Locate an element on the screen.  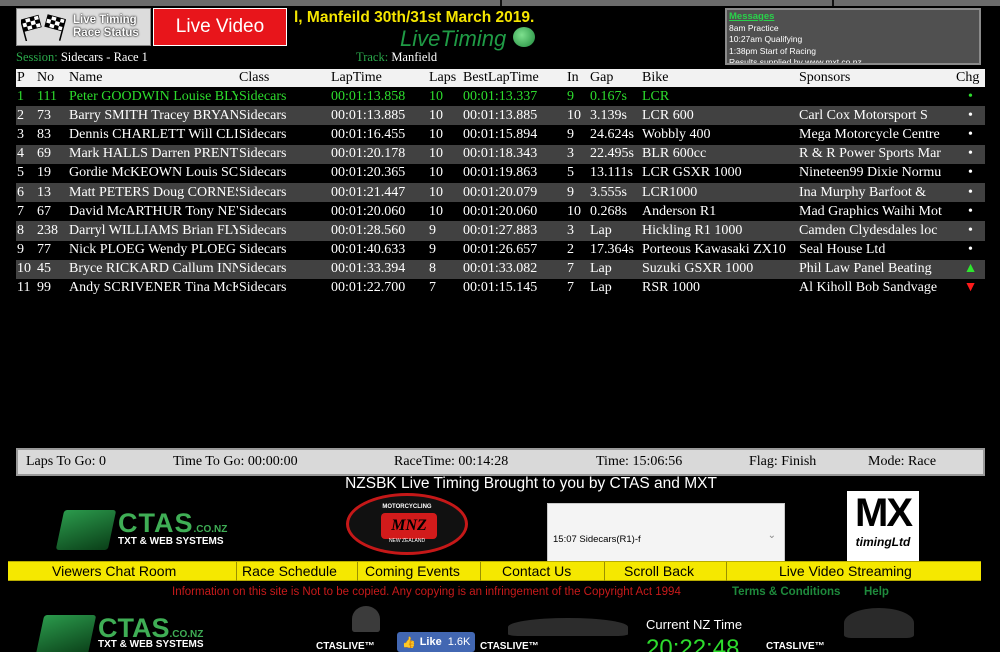
cell-laptime: 00:01:22.700 is located at coordinates (379, 288).